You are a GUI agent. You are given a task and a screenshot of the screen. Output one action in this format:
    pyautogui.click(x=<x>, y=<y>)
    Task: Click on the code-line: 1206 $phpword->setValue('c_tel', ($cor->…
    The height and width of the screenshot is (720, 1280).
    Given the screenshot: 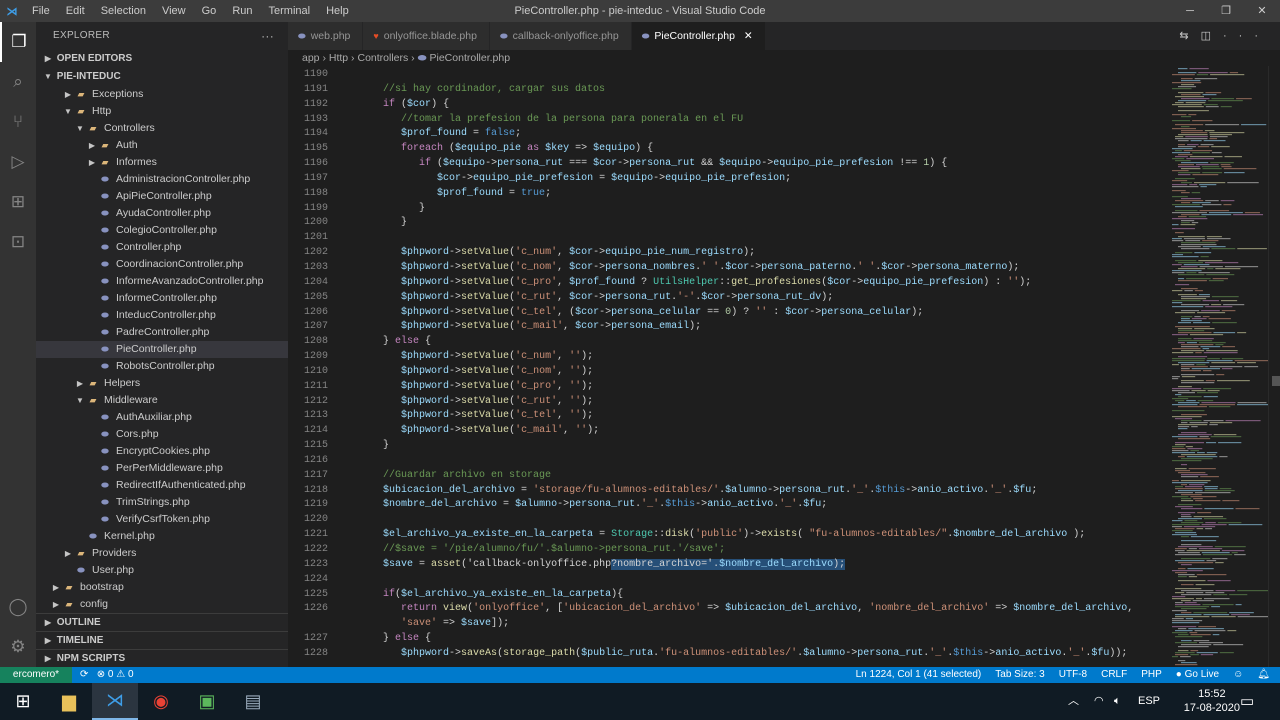 What is the action you would take?
    pyautogui.click(x=728, y=313)
    